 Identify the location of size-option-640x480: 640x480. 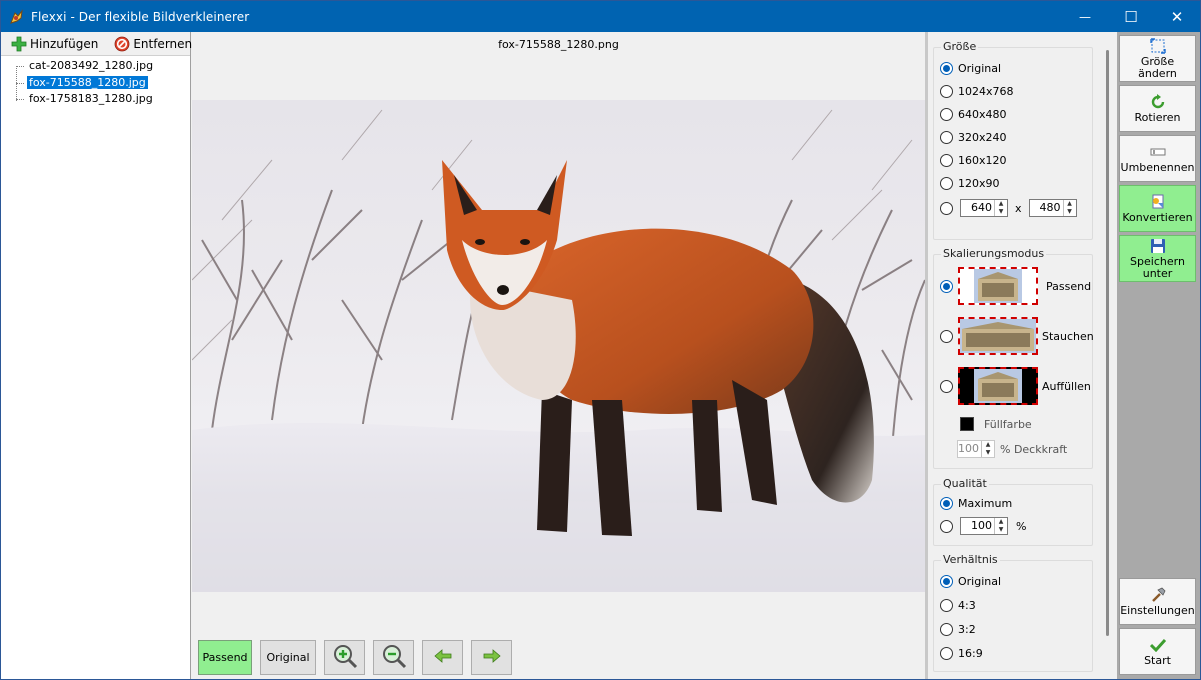
(973, 114).